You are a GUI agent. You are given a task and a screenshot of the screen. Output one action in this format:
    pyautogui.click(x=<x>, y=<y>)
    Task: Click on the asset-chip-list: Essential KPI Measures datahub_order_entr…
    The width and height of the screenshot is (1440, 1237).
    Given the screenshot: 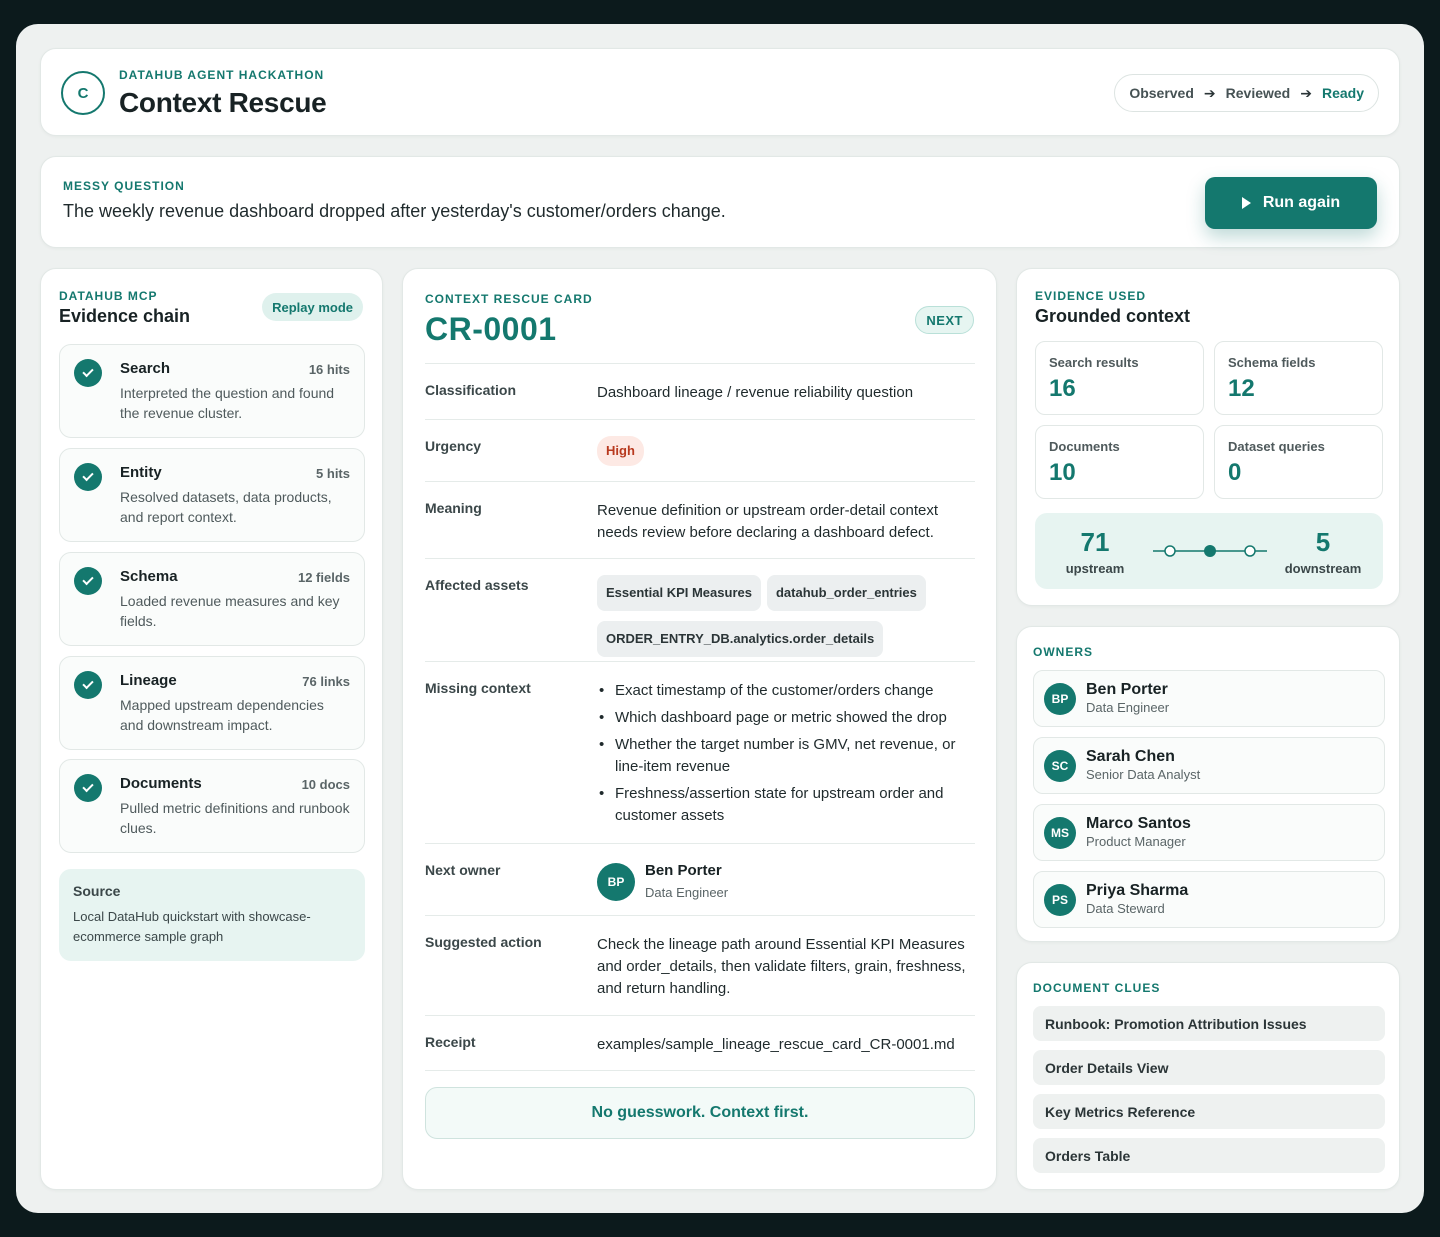 What is the action you would take?
    pyautogui.click(x=786, y=621)
    